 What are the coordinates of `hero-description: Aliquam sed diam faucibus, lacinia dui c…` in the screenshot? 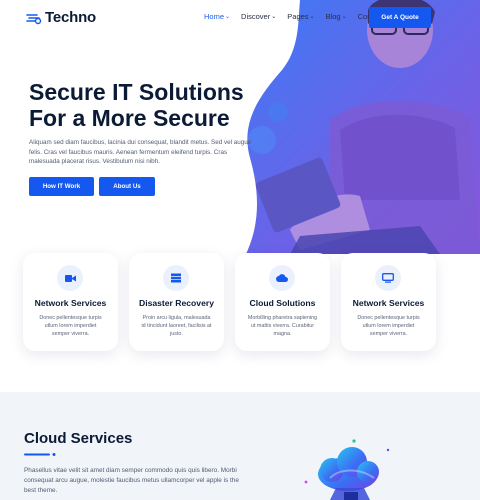 It's located at (140, 152).